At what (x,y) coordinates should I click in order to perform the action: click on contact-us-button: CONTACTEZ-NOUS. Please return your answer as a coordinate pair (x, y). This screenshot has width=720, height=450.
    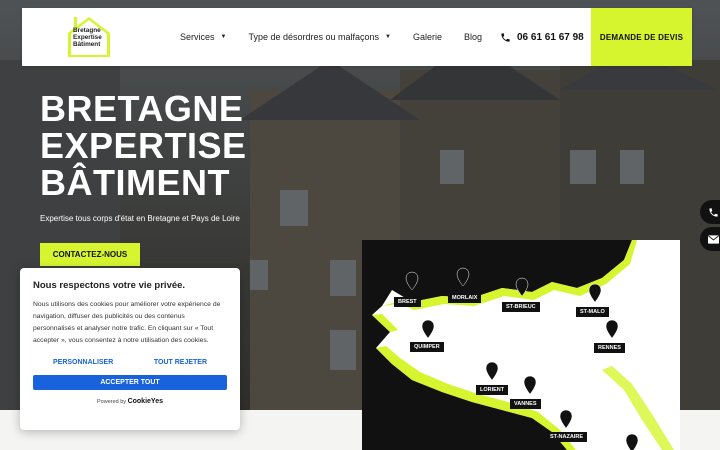
    Looking at the image, I should click on (90, 254).